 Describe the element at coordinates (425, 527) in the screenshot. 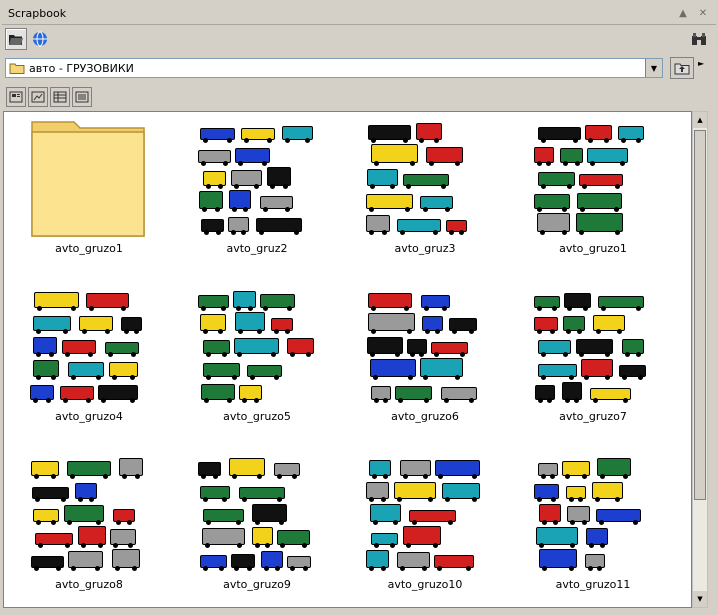

I see `clipart-item: avto_gruzo10` at that location.